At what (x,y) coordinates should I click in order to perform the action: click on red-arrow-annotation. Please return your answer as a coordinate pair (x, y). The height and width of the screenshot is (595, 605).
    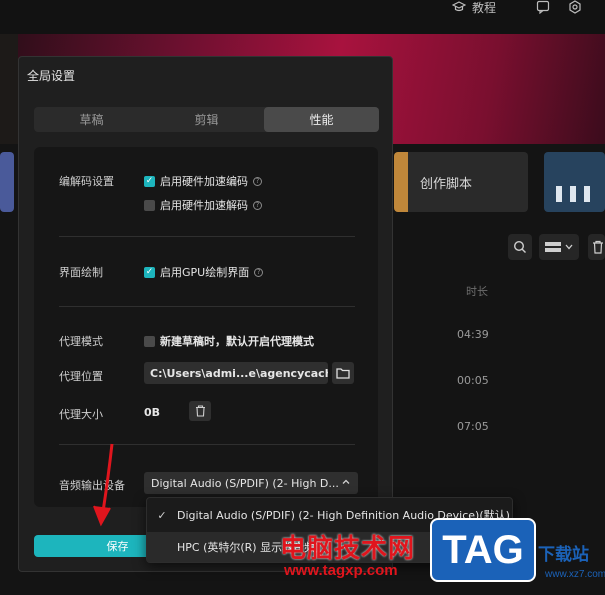
    Looking at the image, I should click on (103, 485).